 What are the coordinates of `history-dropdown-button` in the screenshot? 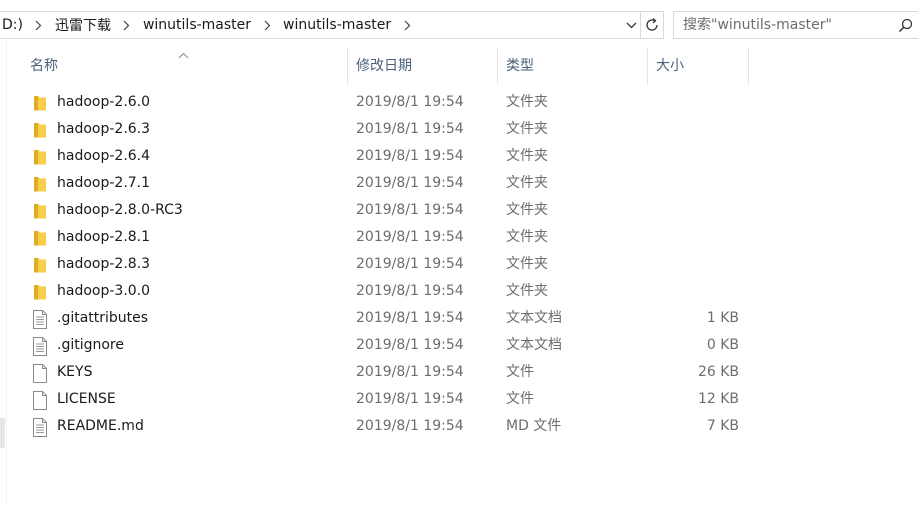 It's located at (631, 25).